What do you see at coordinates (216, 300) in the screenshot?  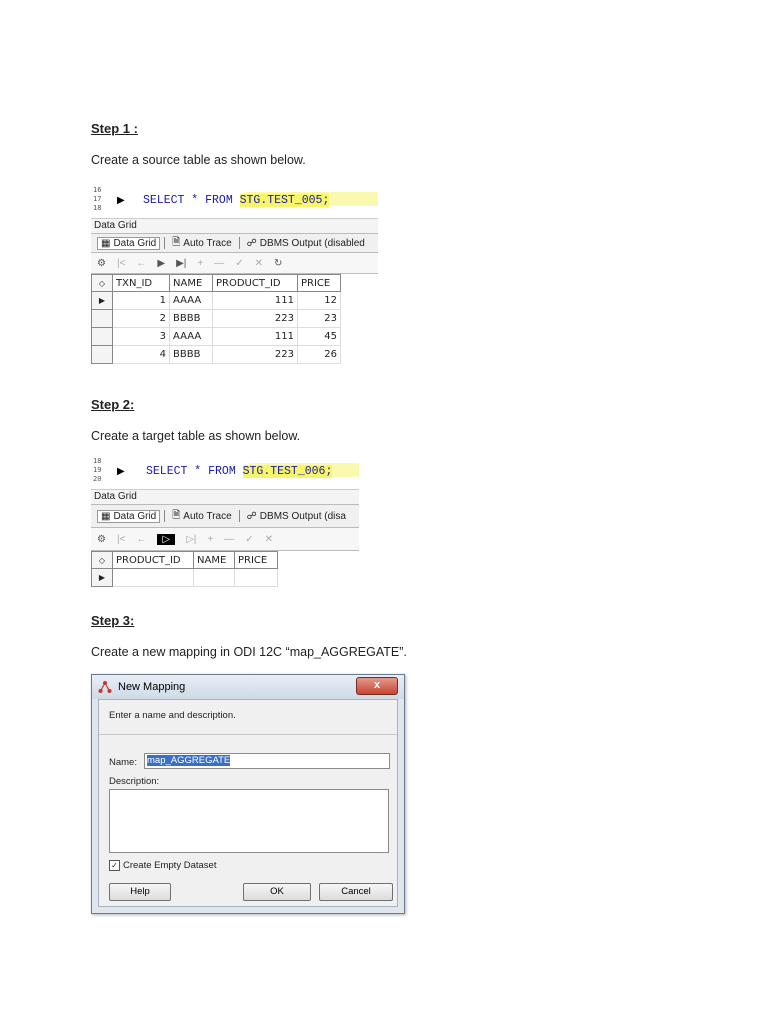 I see `table-row: ▶ 1 AAAA 111 12` at bounding box center [216, 300].